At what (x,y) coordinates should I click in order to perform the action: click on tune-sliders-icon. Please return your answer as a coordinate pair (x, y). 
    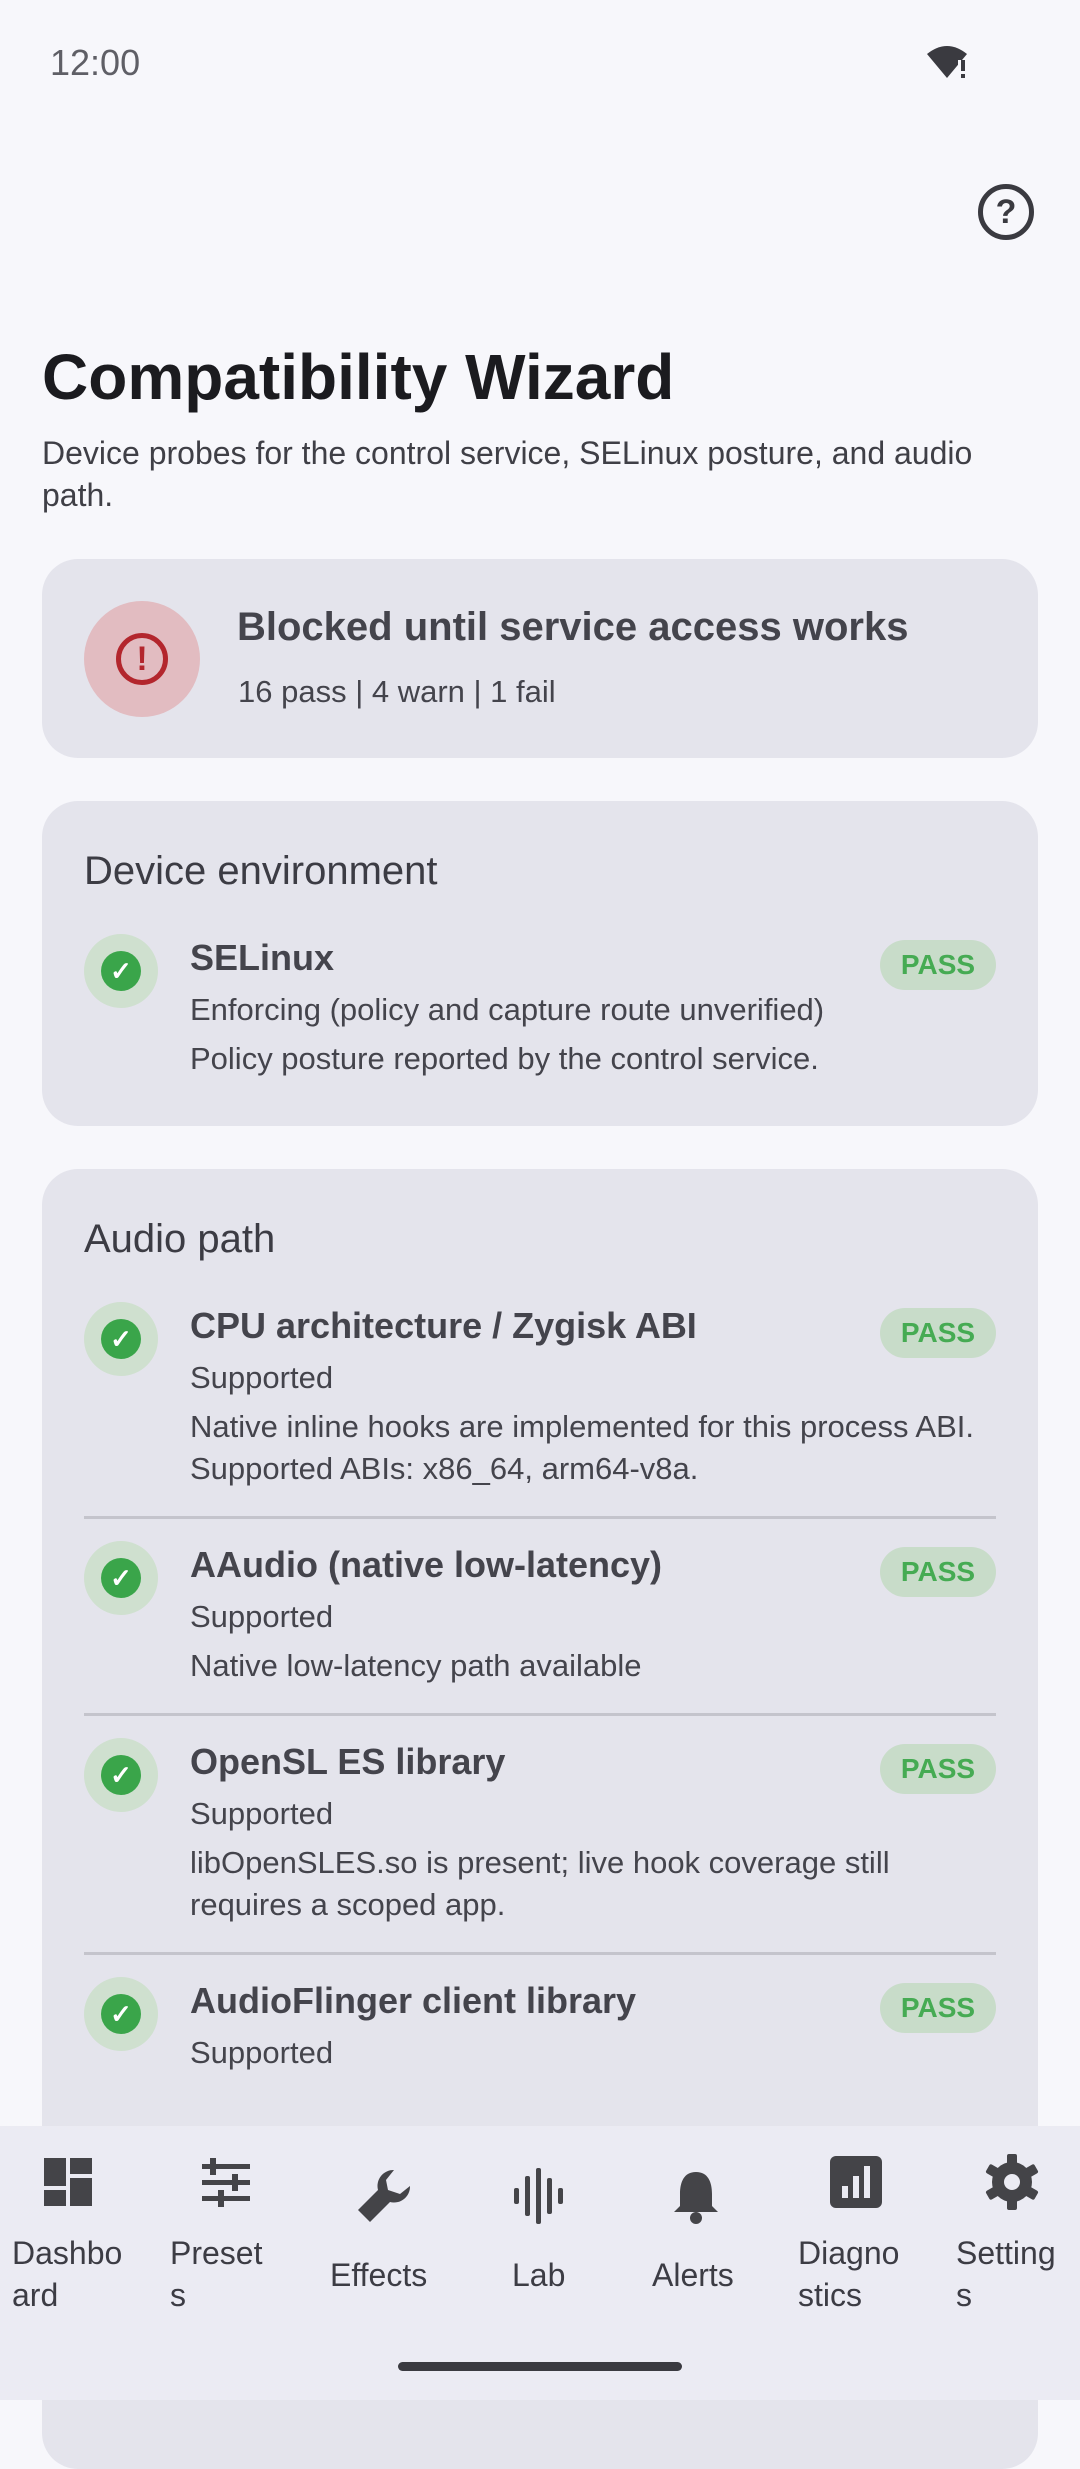
    Looking at the image, I should click on (226, 2182).